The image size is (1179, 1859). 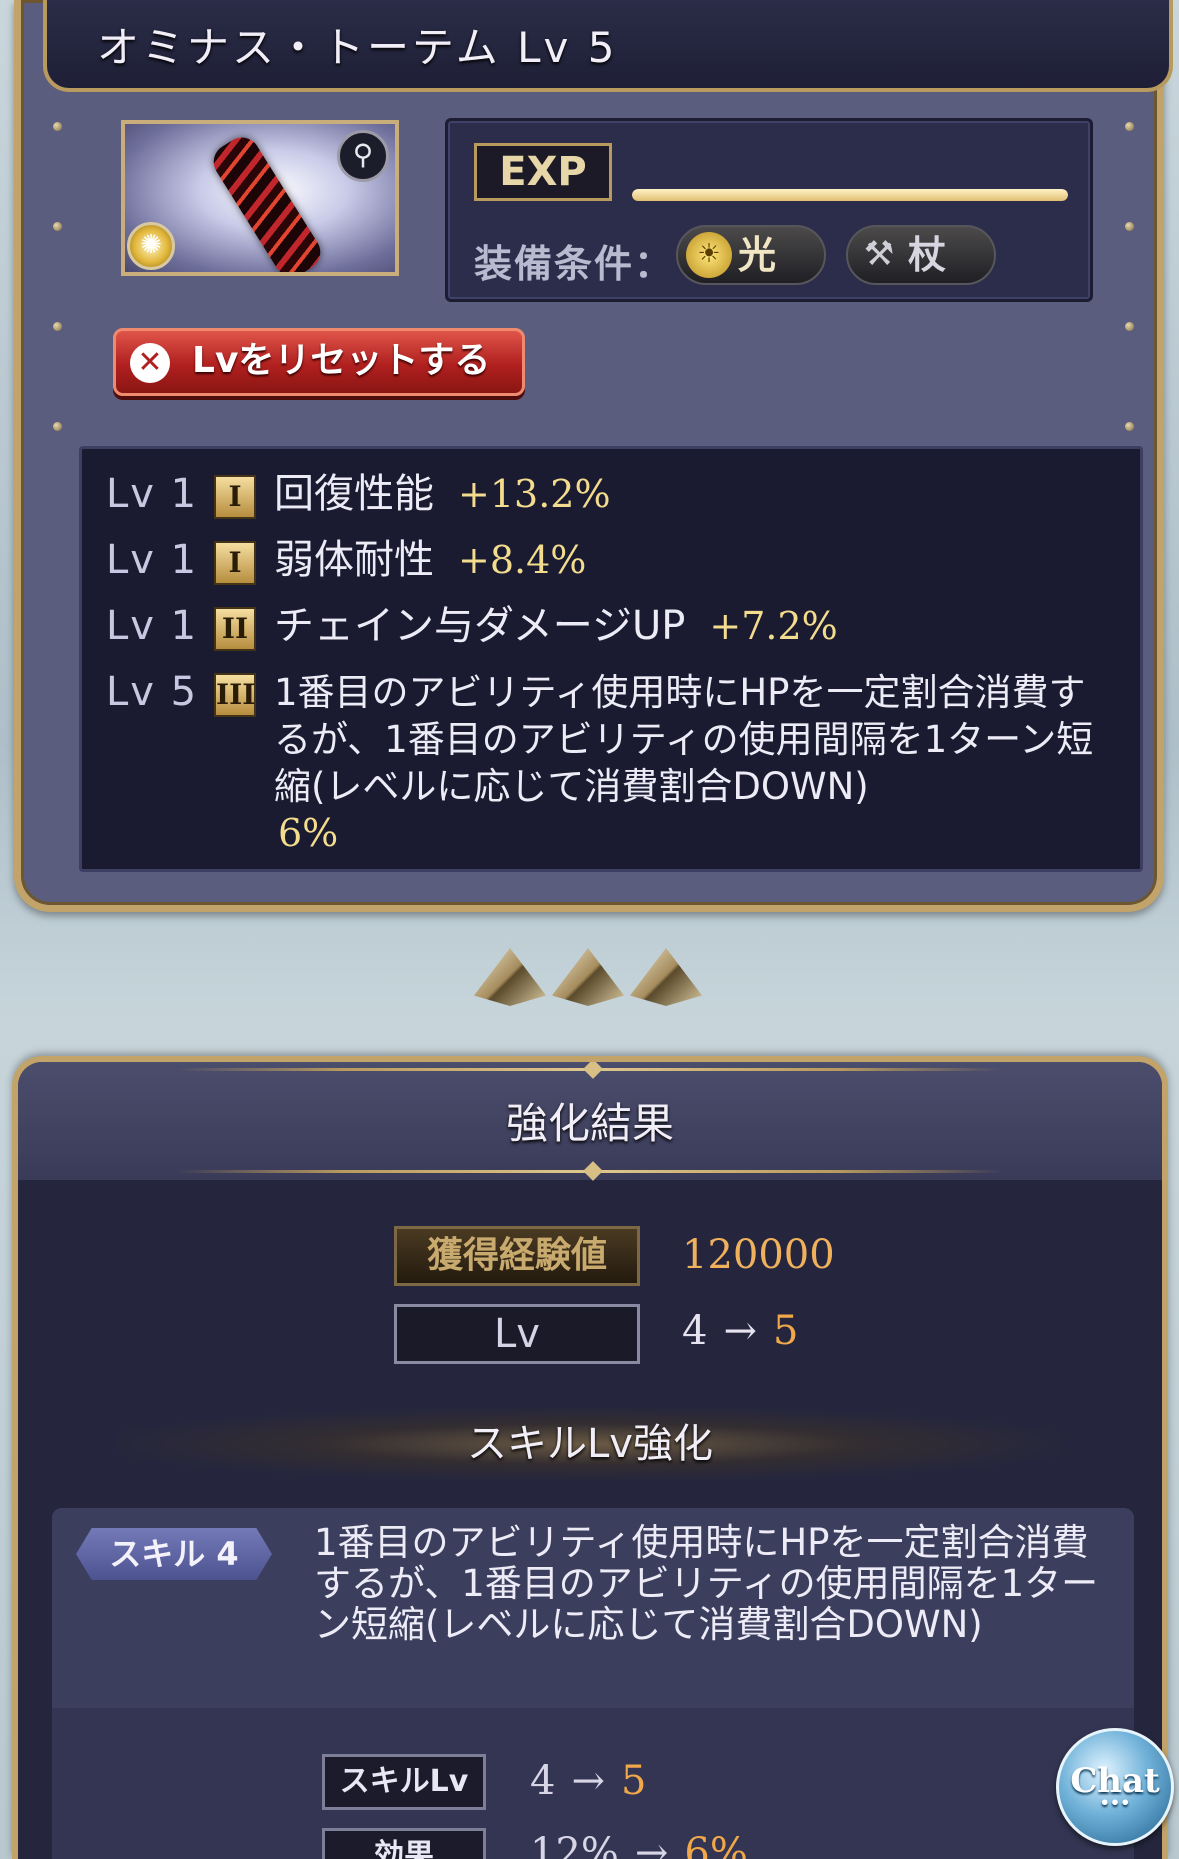 I want to click on chat-dots-icon: •••, so click(x=1115, y=1802).